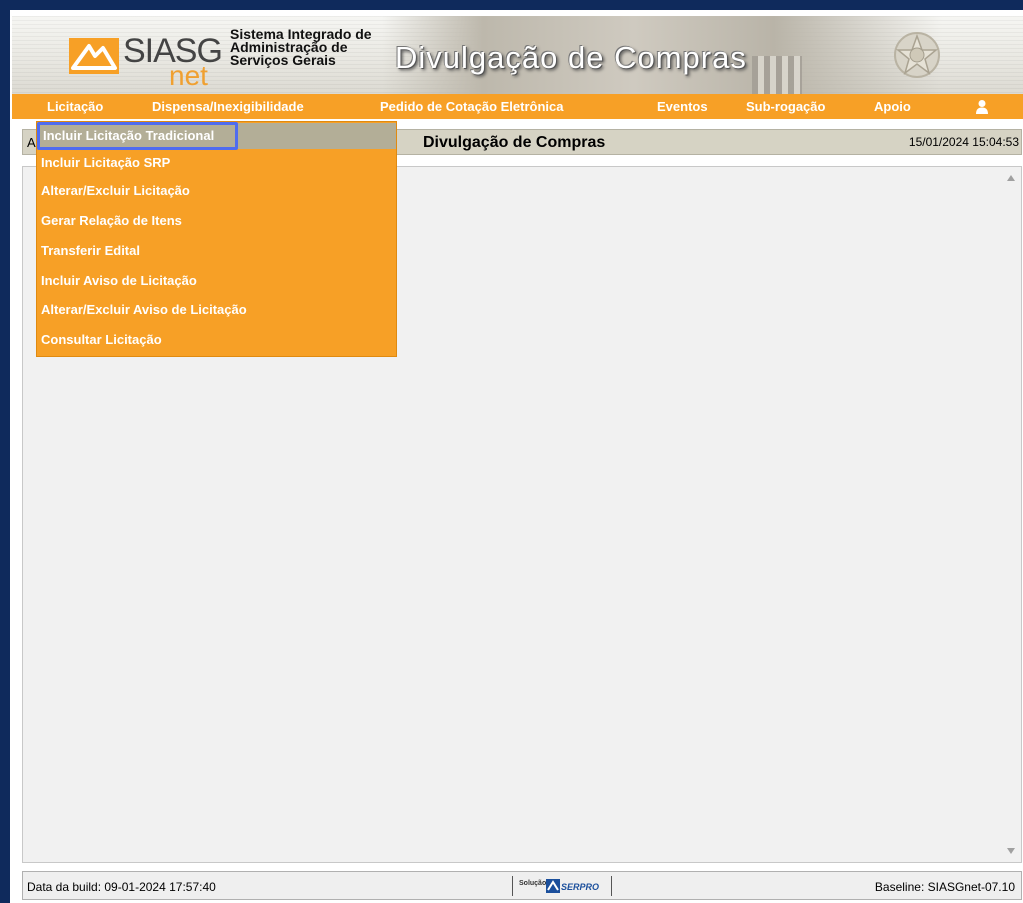 This screenshot has width=1023, height=903. I want to click on brazil-coat-of-arms-icon, so click(917, 55).